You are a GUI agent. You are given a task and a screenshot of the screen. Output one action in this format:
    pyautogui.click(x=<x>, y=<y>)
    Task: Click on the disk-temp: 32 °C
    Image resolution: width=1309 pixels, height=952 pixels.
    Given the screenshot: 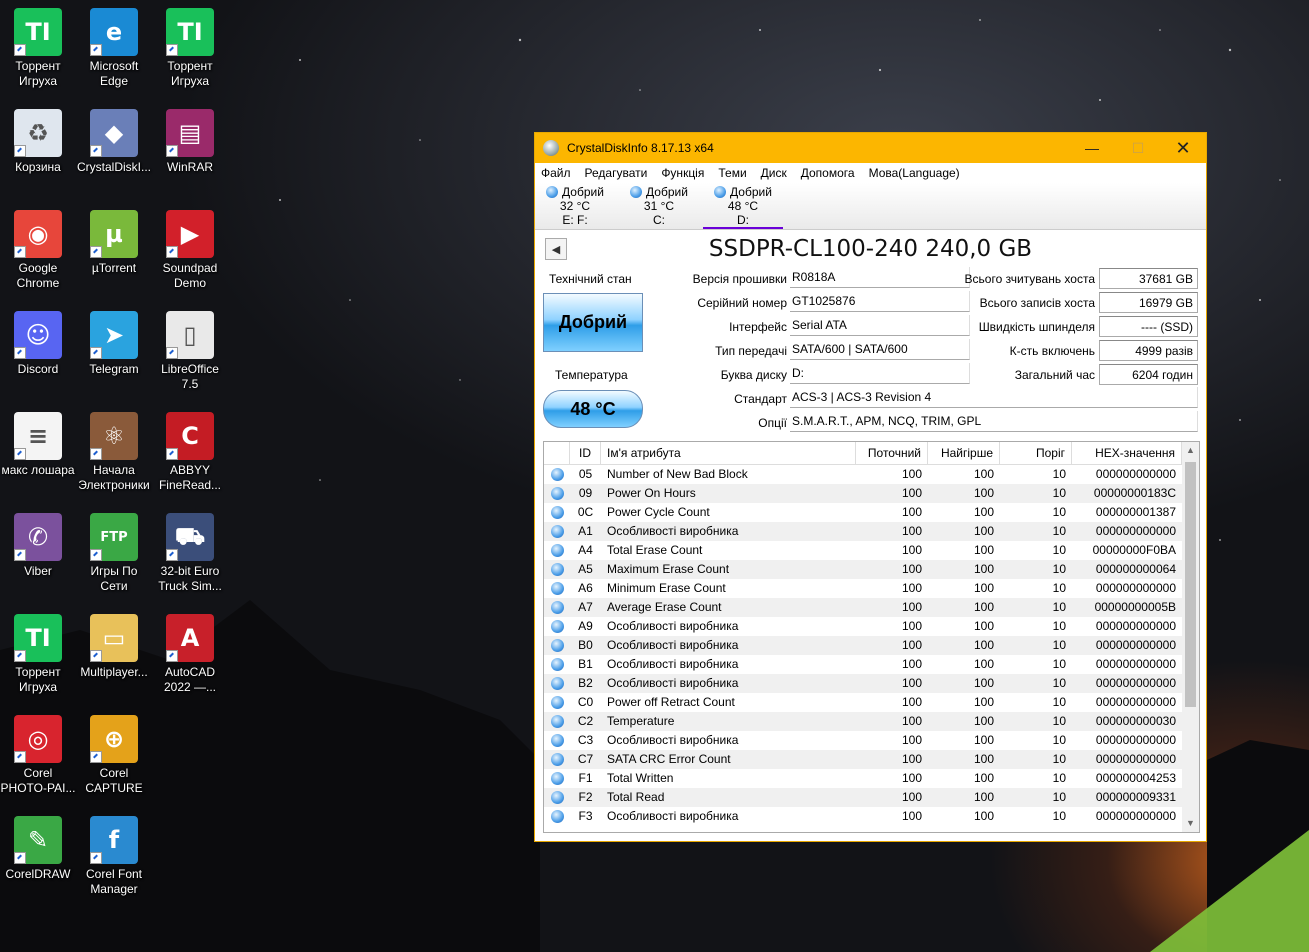 What is the action you would take?
    pyautogui.click(x=575, y=206)
    